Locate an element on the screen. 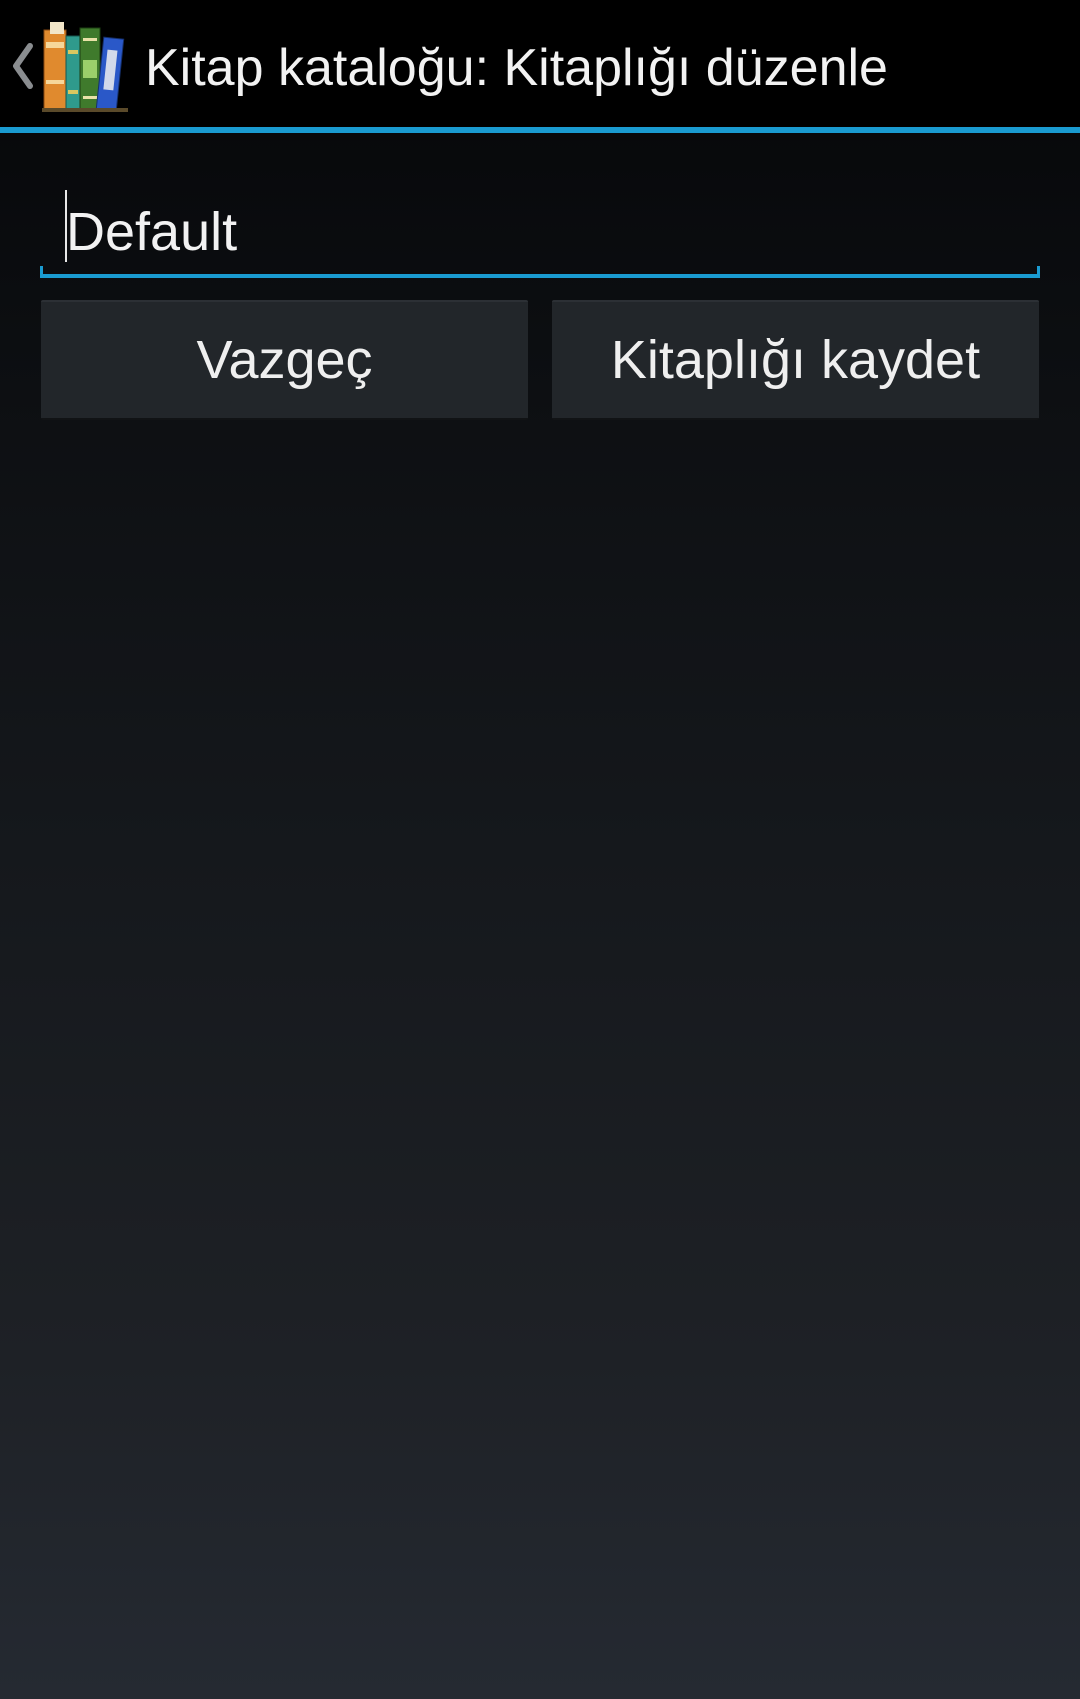 This screenshot has width=1080, height=1699. books-icon is located at coordinates (85, 66).